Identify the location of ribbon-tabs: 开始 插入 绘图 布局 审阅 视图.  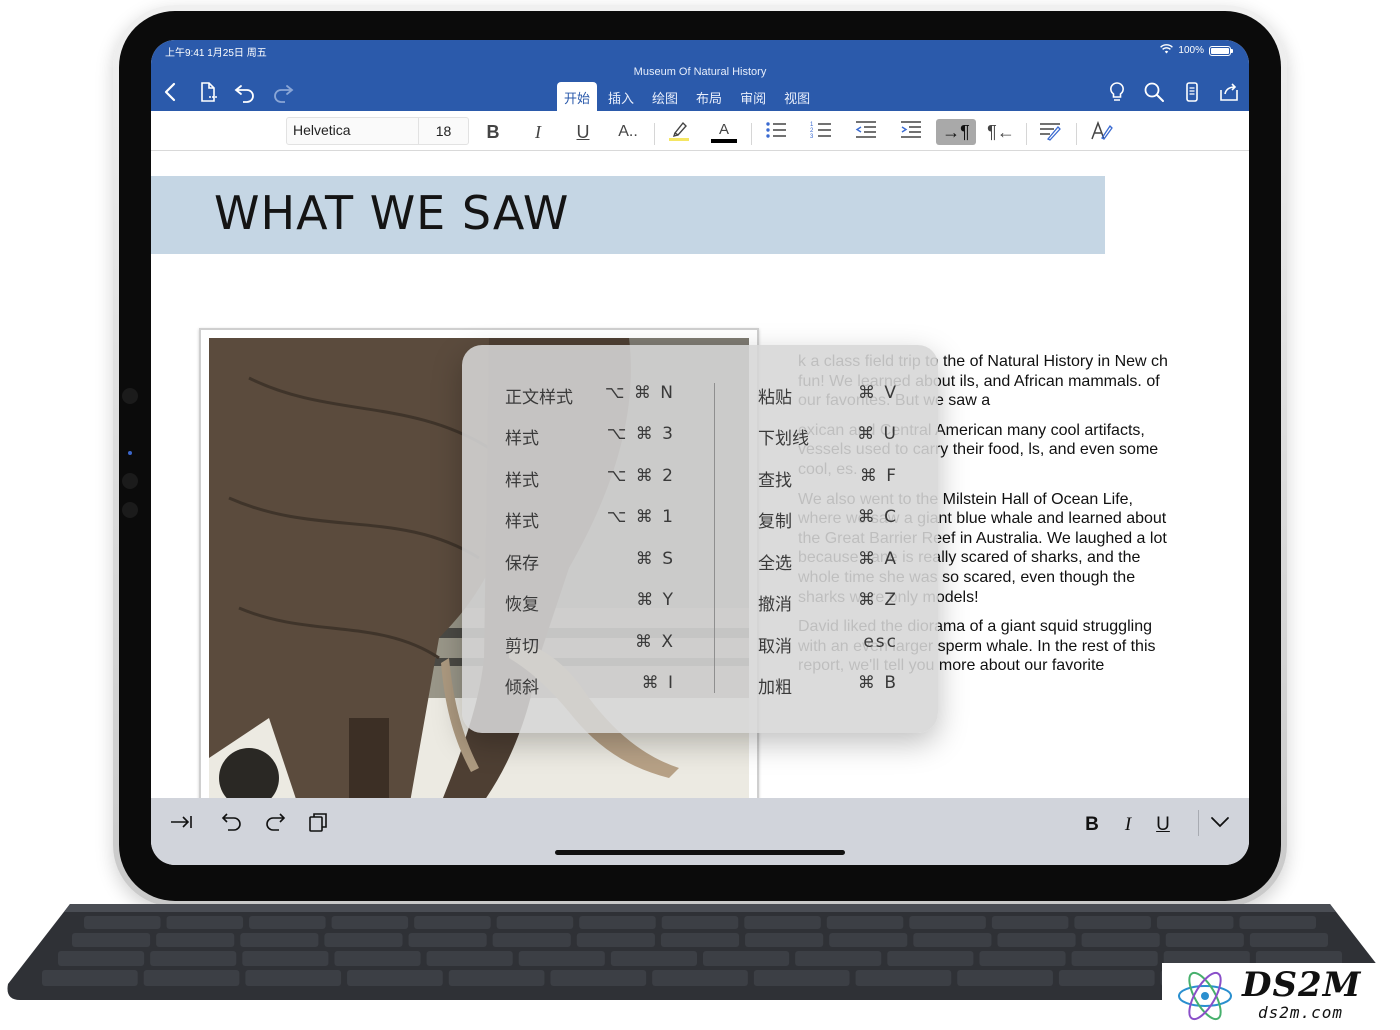
(689, 96).